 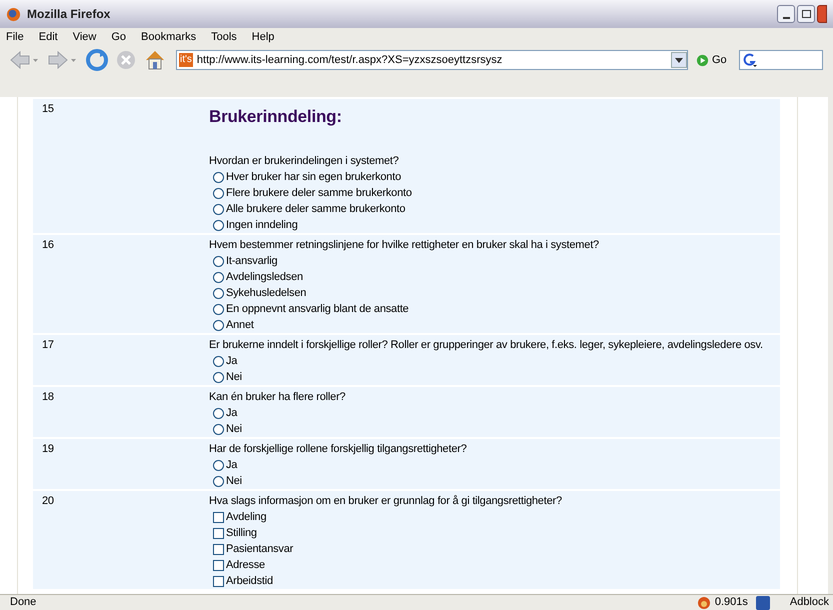 What do you see at coordinates (304, 161) in the screenshot?
I see `question-text: Hvordan er brukerindelingen i systemet?` at bounding box center [304, 161].